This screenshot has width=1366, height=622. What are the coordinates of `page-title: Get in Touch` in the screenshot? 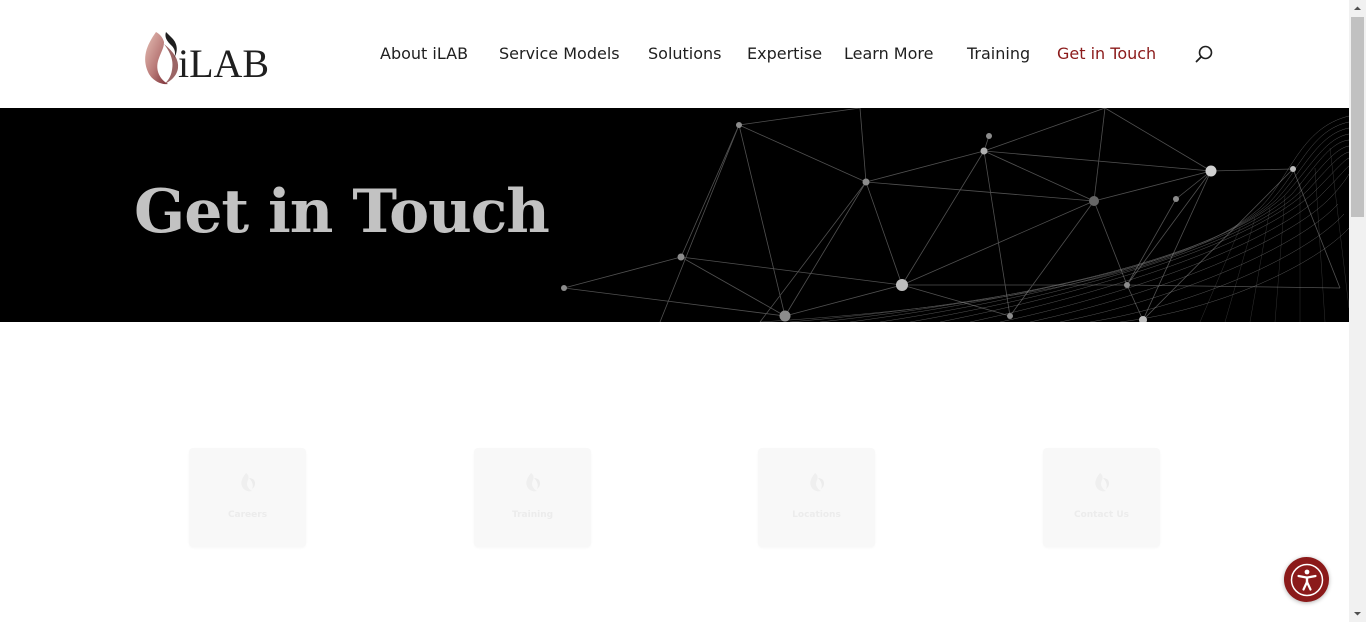 It's located at (342, 212).